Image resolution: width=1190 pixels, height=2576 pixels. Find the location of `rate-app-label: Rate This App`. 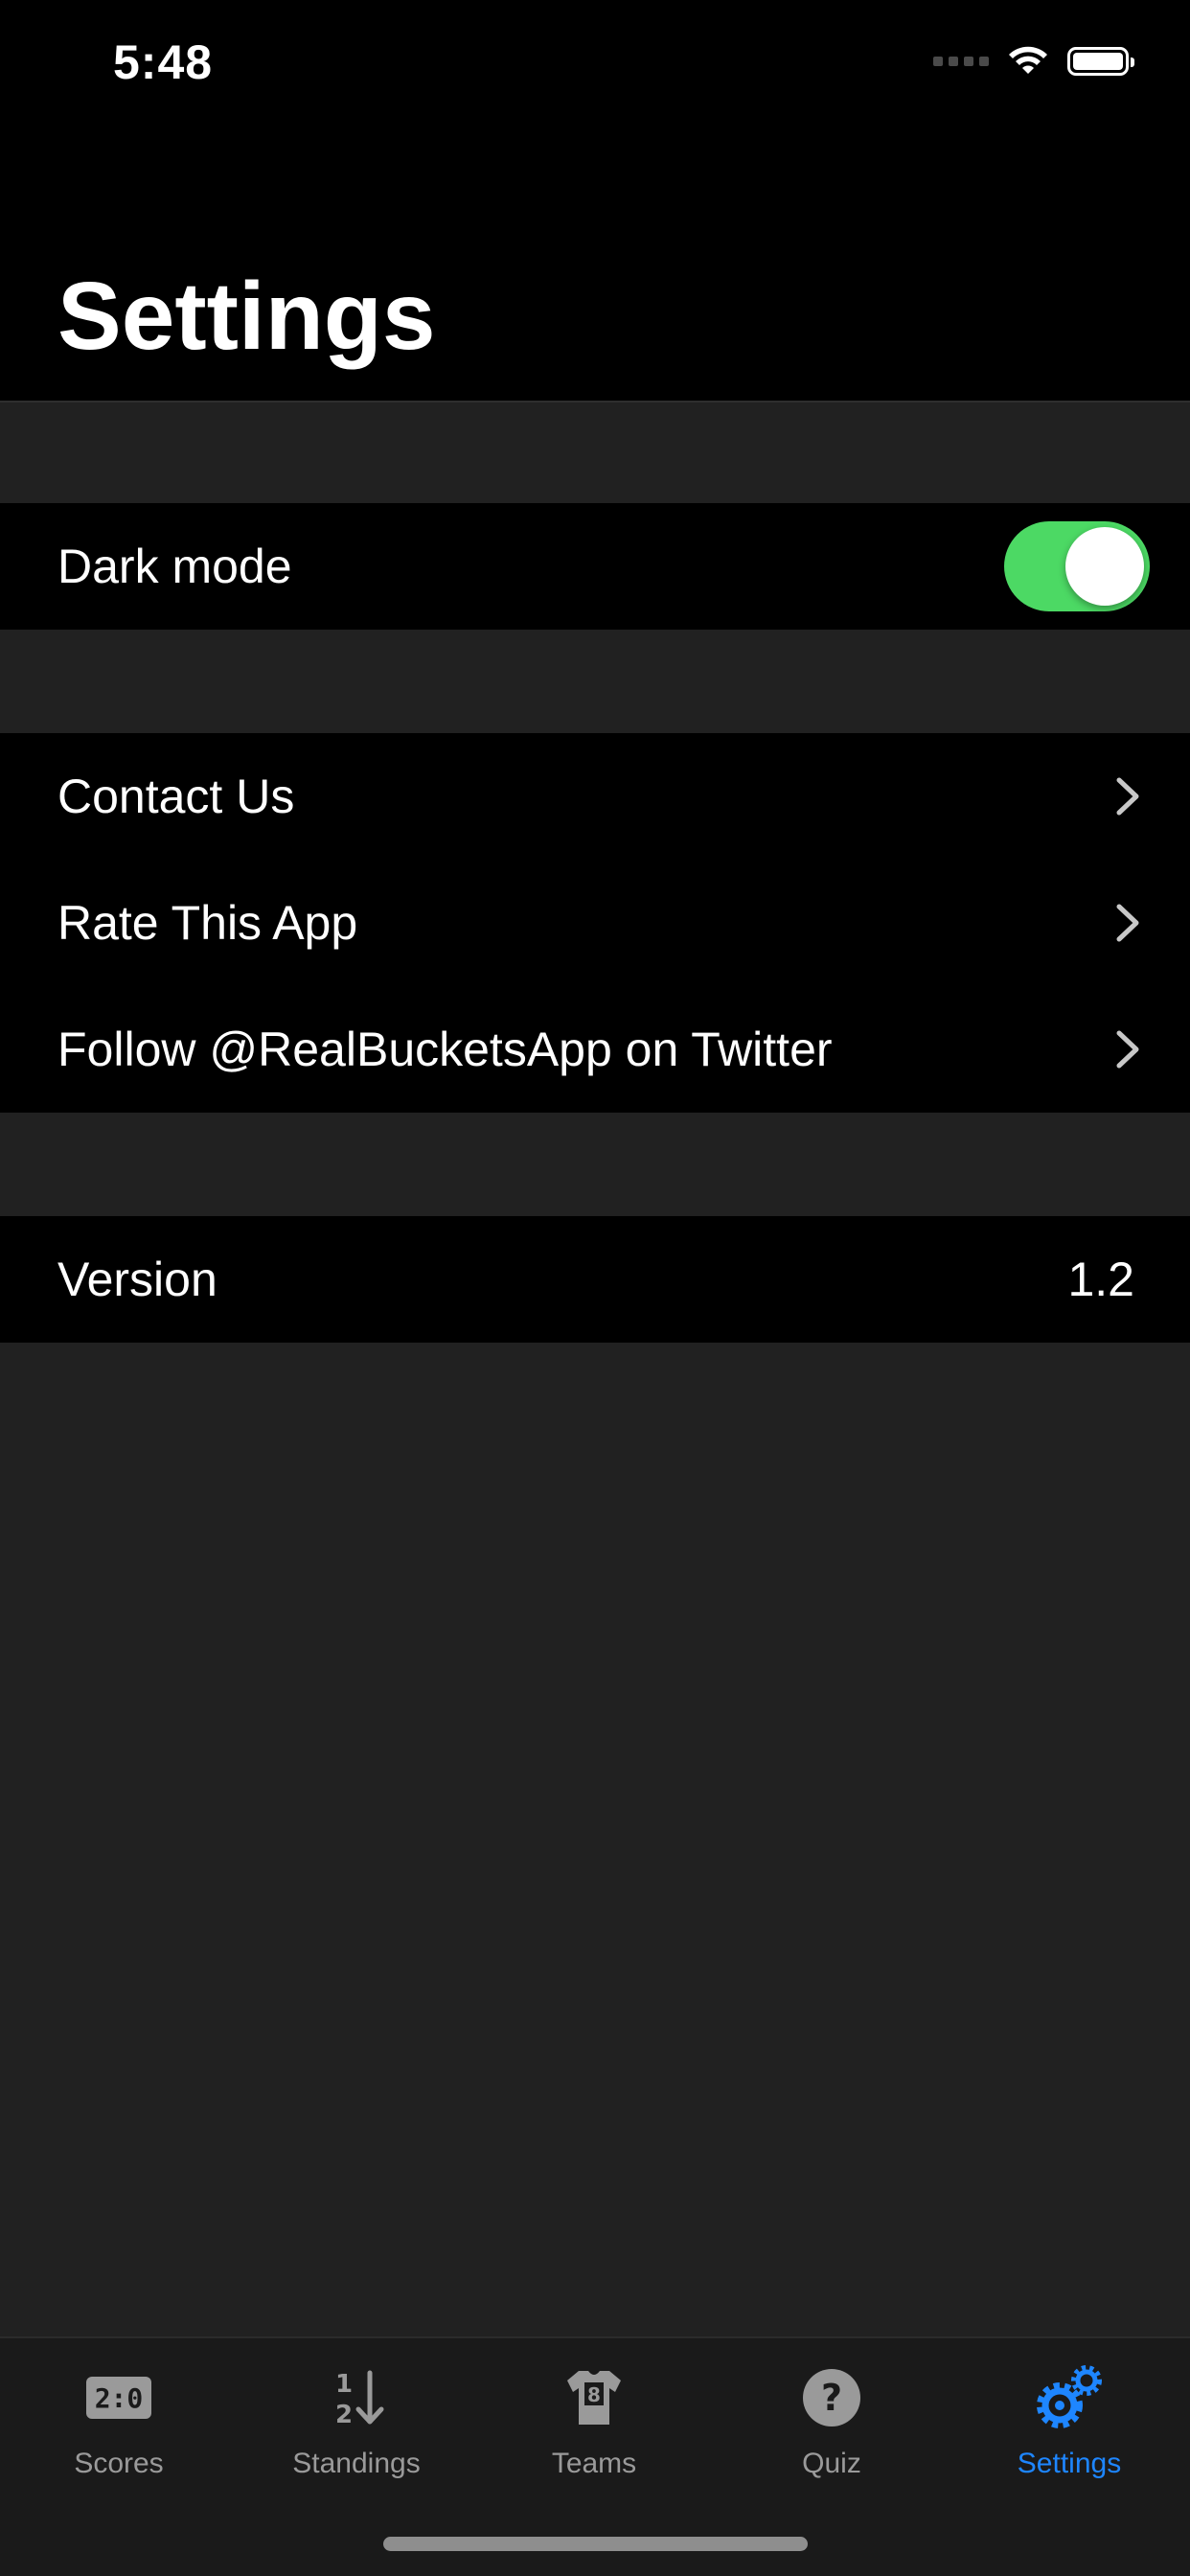

rate-app-label: Rate This App is located at coordinates (207, 923).